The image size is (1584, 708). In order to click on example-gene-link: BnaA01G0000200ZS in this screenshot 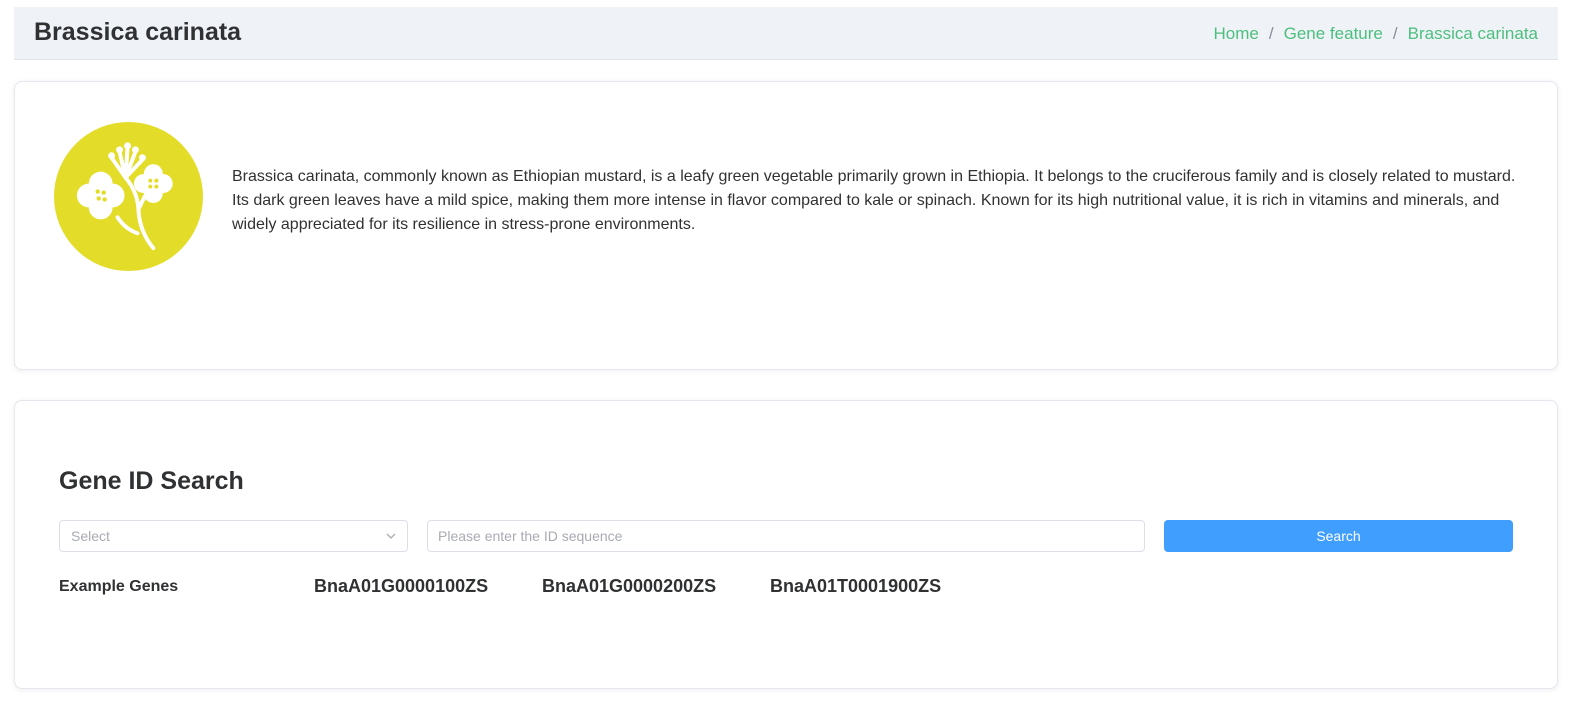, I will do `click(629, 586)`.